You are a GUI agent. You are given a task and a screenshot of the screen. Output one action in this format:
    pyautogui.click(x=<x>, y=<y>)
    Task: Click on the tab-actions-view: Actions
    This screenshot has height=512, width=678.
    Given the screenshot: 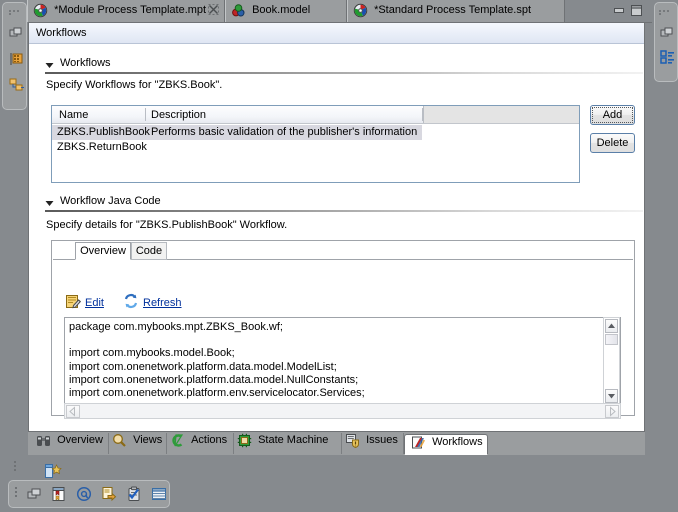 What is the action you would take?
    pyautogui.click(x=200, y=443)
    